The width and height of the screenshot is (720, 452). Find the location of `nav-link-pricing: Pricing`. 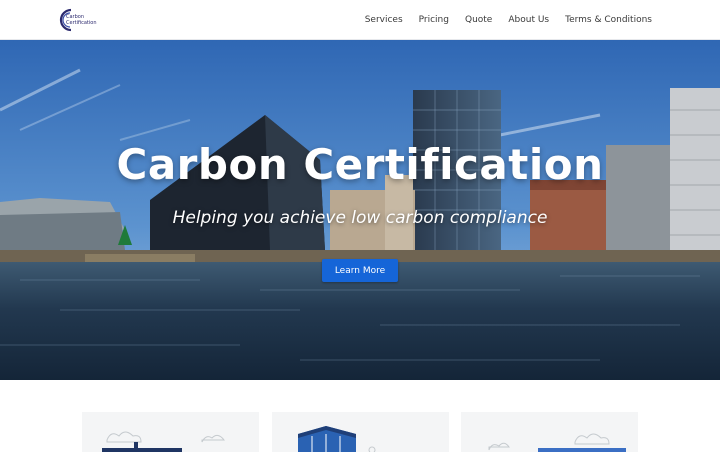

nav-link-pricing: Pricing is located at coordinates (434, 20).